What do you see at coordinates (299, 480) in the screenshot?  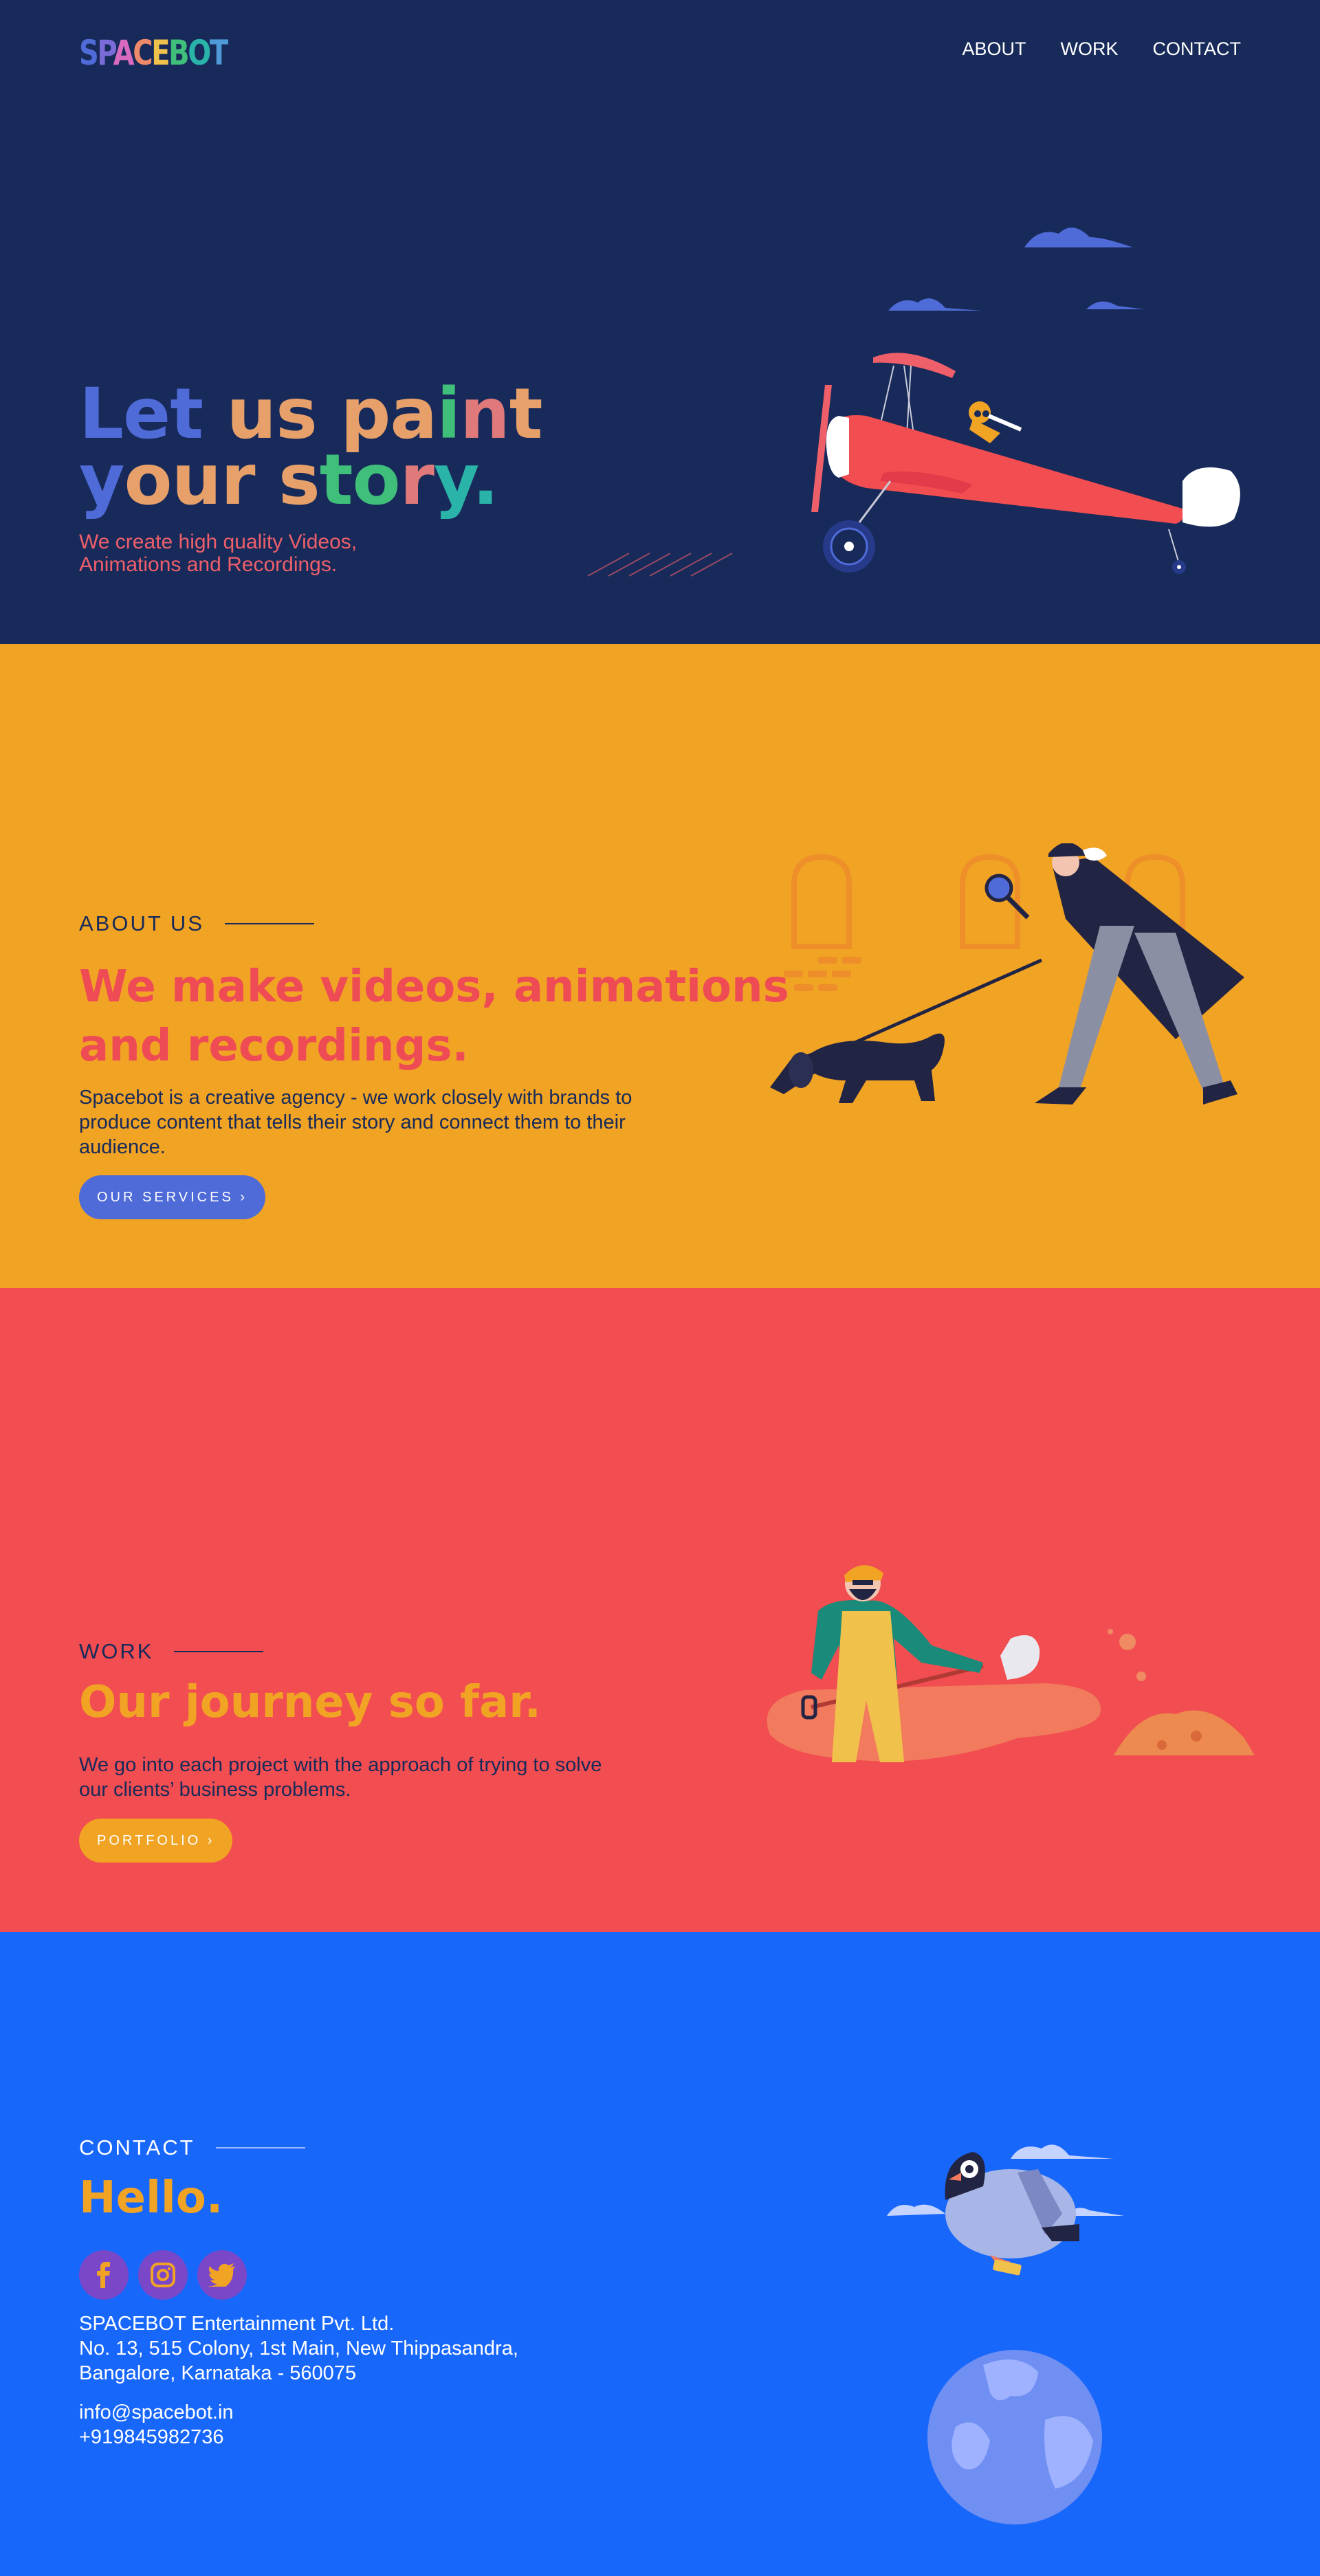 I see `title-letter: s` at bounding box center [299, 480].